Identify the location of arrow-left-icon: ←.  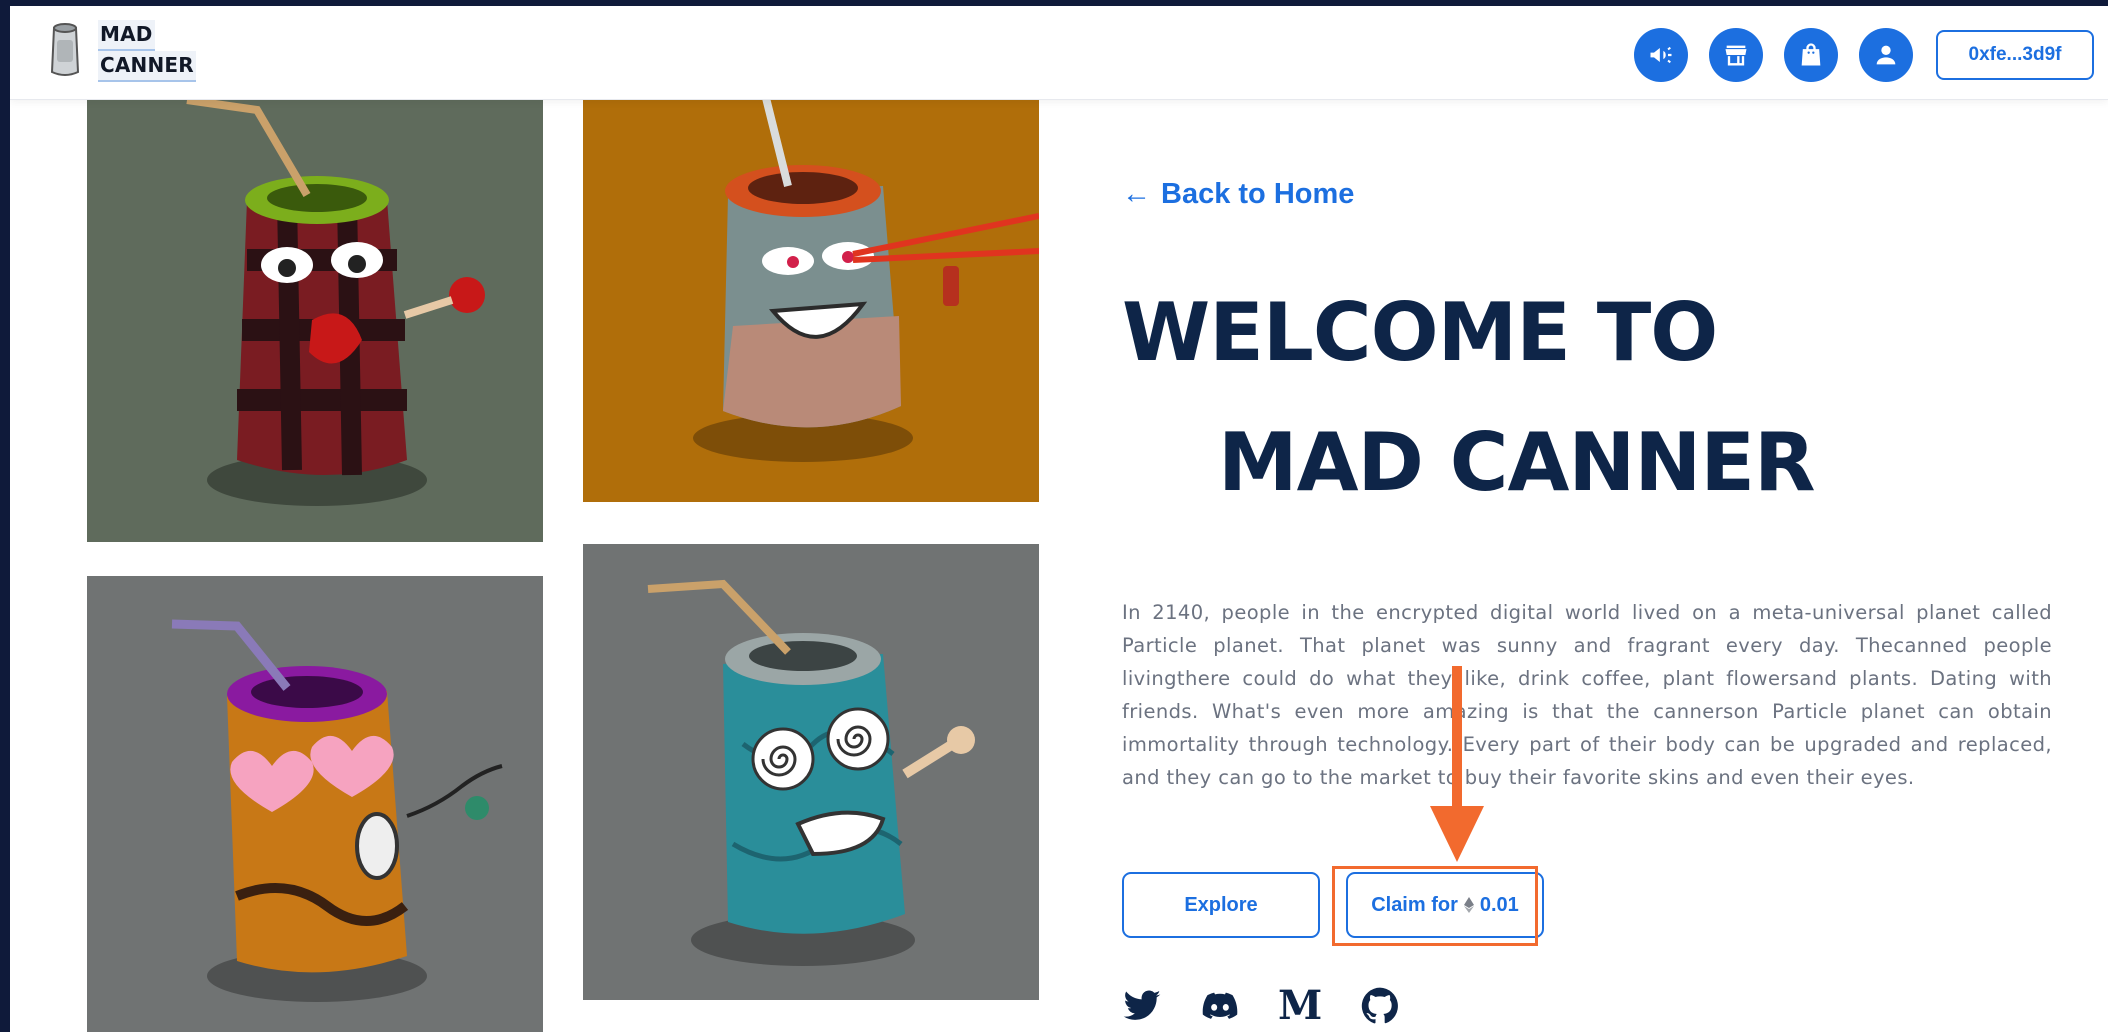
(1136, 194).